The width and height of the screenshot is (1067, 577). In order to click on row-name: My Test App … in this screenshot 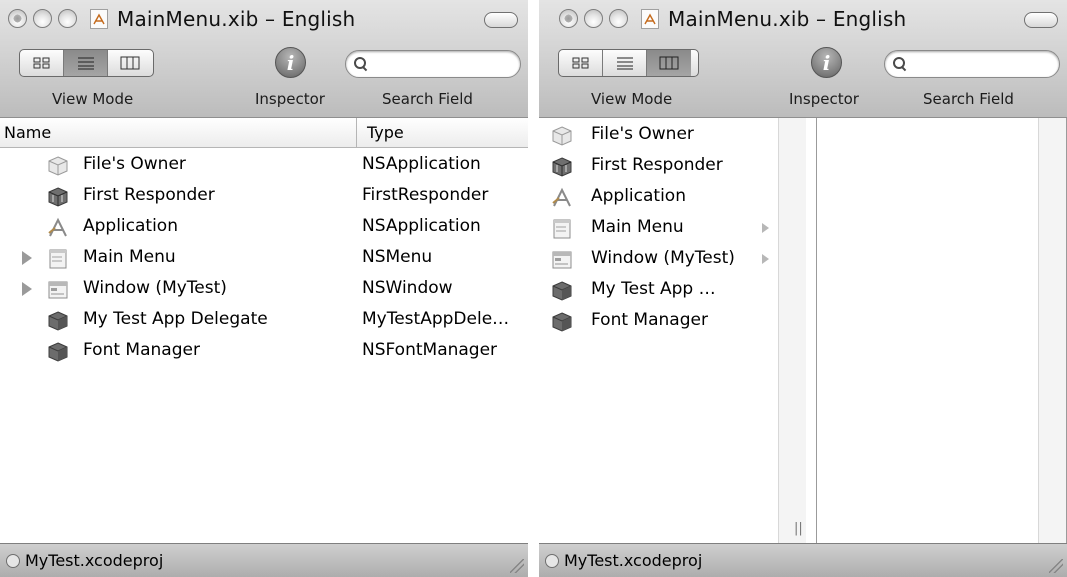, I will do `click(653, 289)`.